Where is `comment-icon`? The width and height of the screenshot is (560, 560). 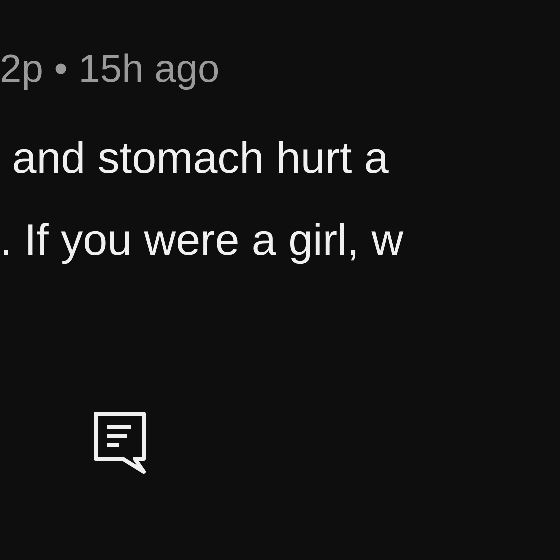 comment-icon is located at coordinates (120, 443).